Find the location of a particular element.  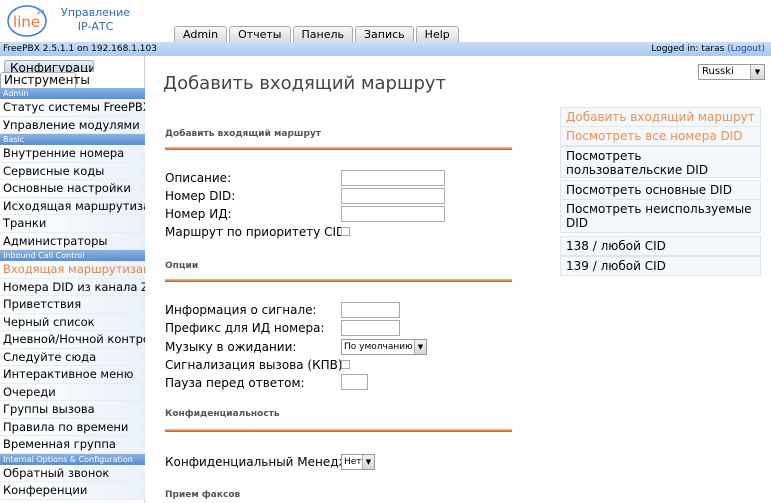

sidebar-item-blacklist: Черный список is located at coordinates (72, 322).